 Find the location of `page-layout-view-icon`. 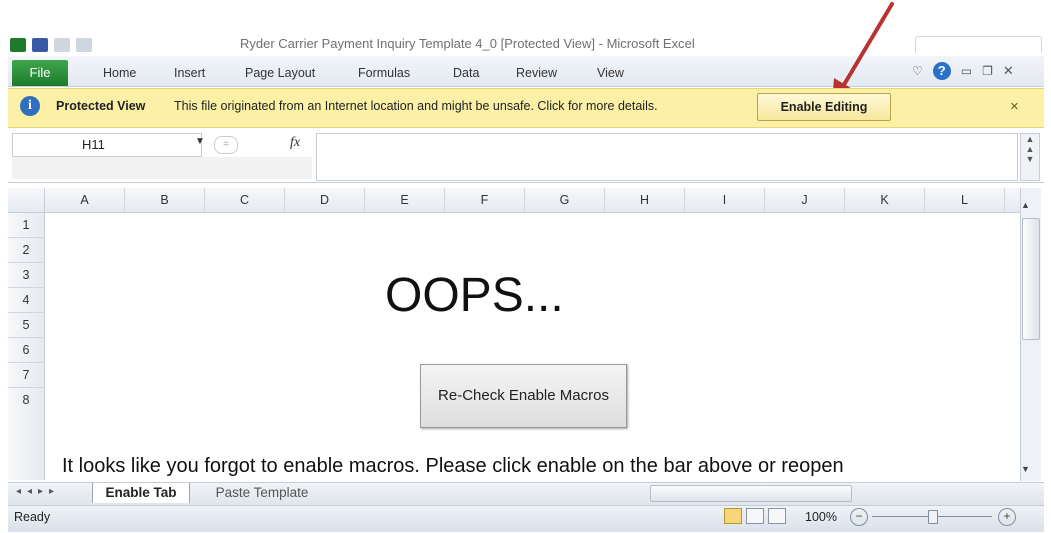

page-layout-view-icon is located at coordinates (755, 516).